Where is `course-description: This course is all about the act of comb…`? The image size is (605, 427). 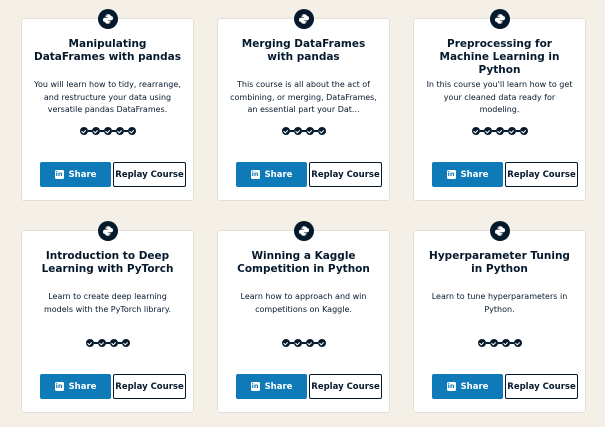
course-description: This course is all about the act of comb… is located at coordinates (303, 97).